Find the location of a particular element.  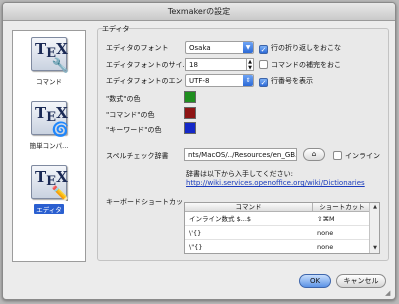

column-header-shortcut: ショートカット is located at coordinates (342, 207).